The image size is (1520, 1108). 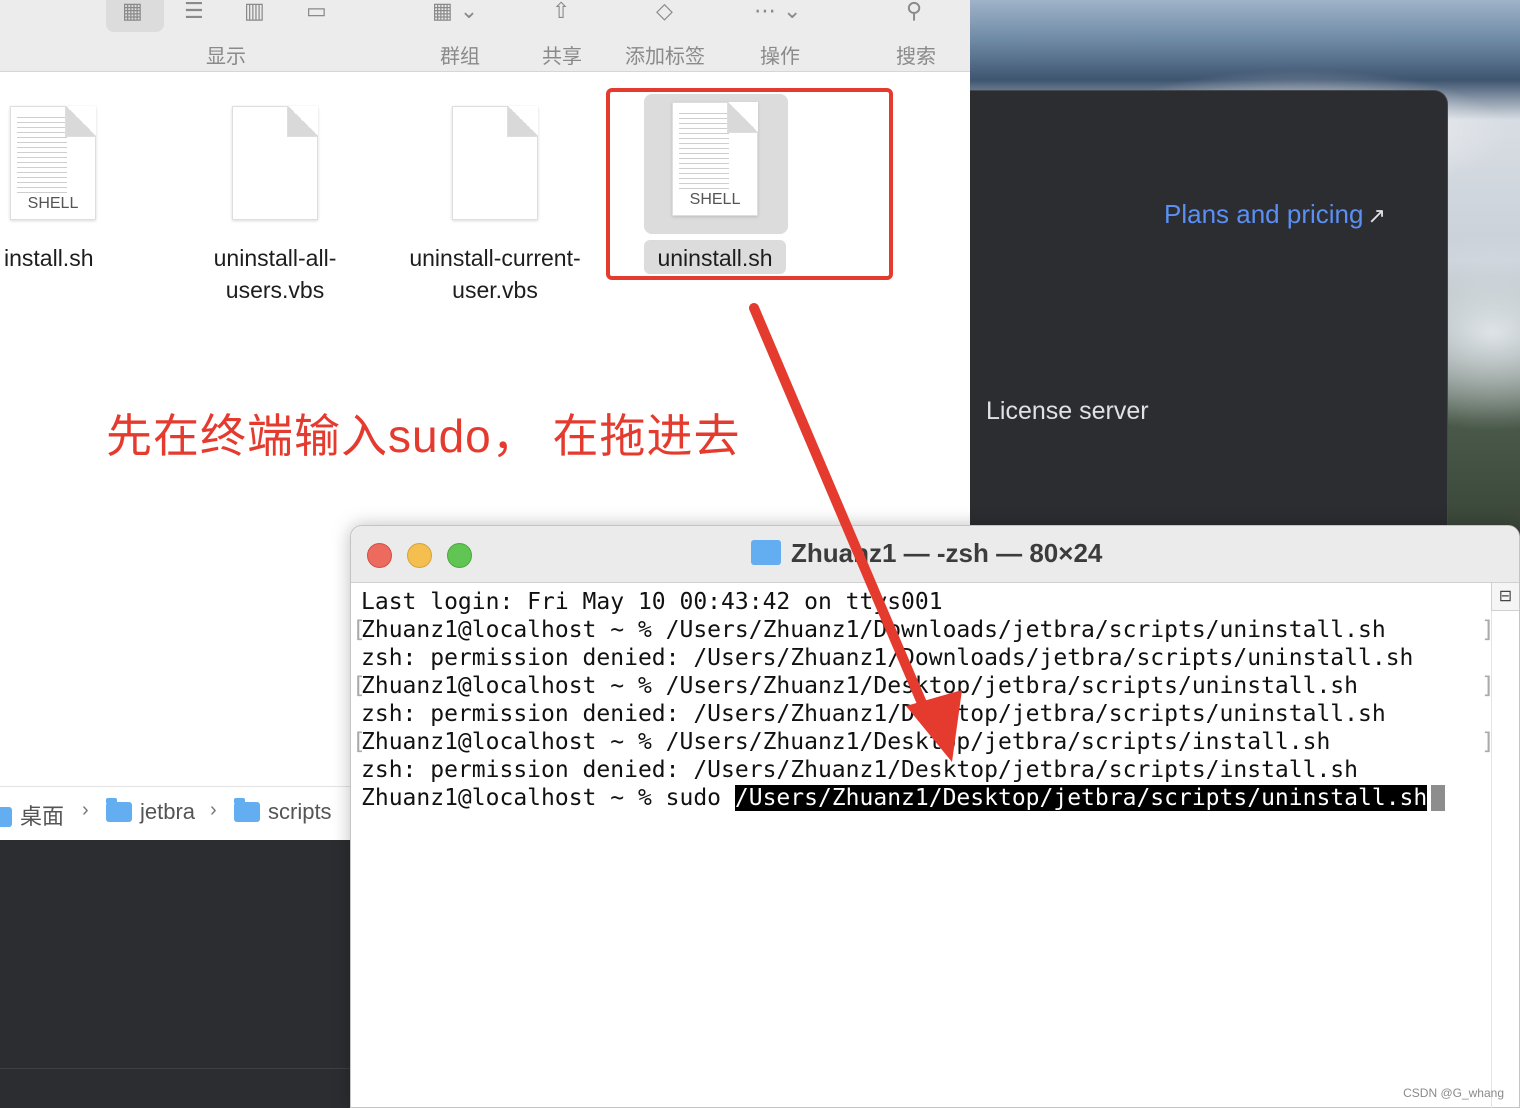 What do you see at coordinates (1453, 1093) in the screenshot?
I see `watermark: CSDN @G_whang` at bounding box center [1453, 1093].